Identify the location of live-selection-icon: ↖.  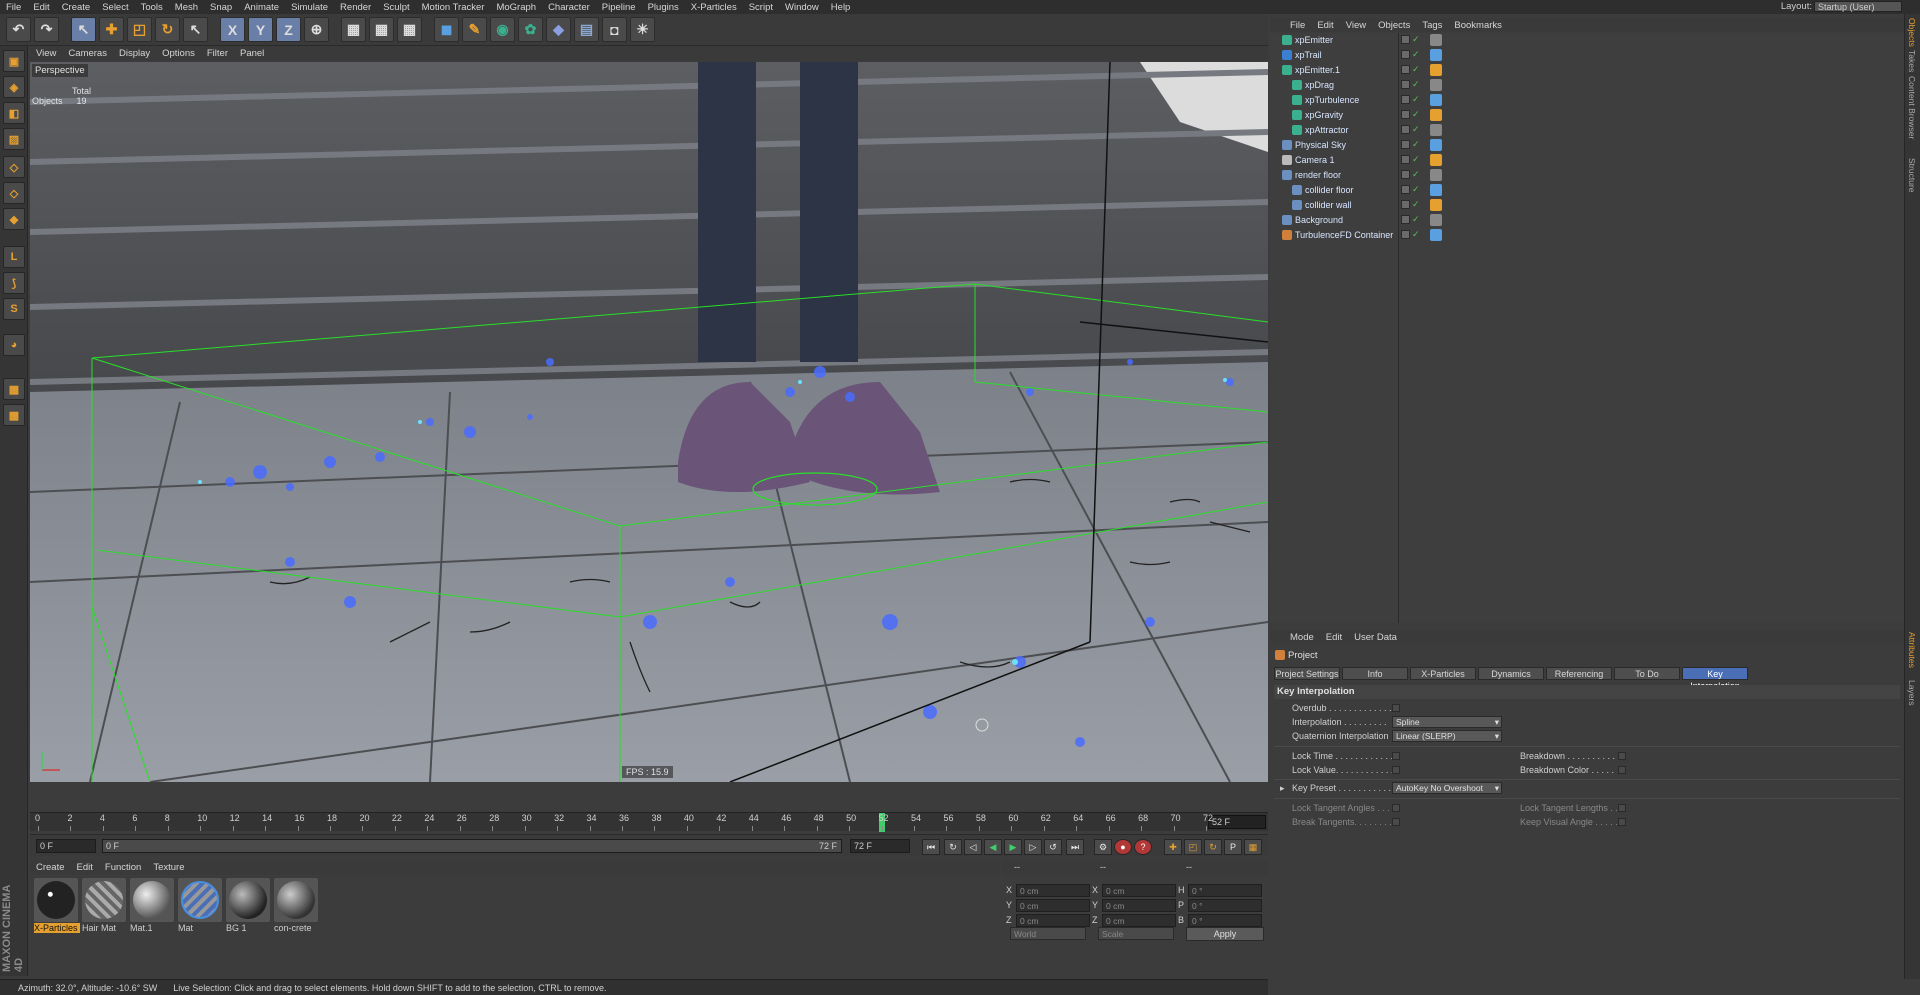
(83, 29).